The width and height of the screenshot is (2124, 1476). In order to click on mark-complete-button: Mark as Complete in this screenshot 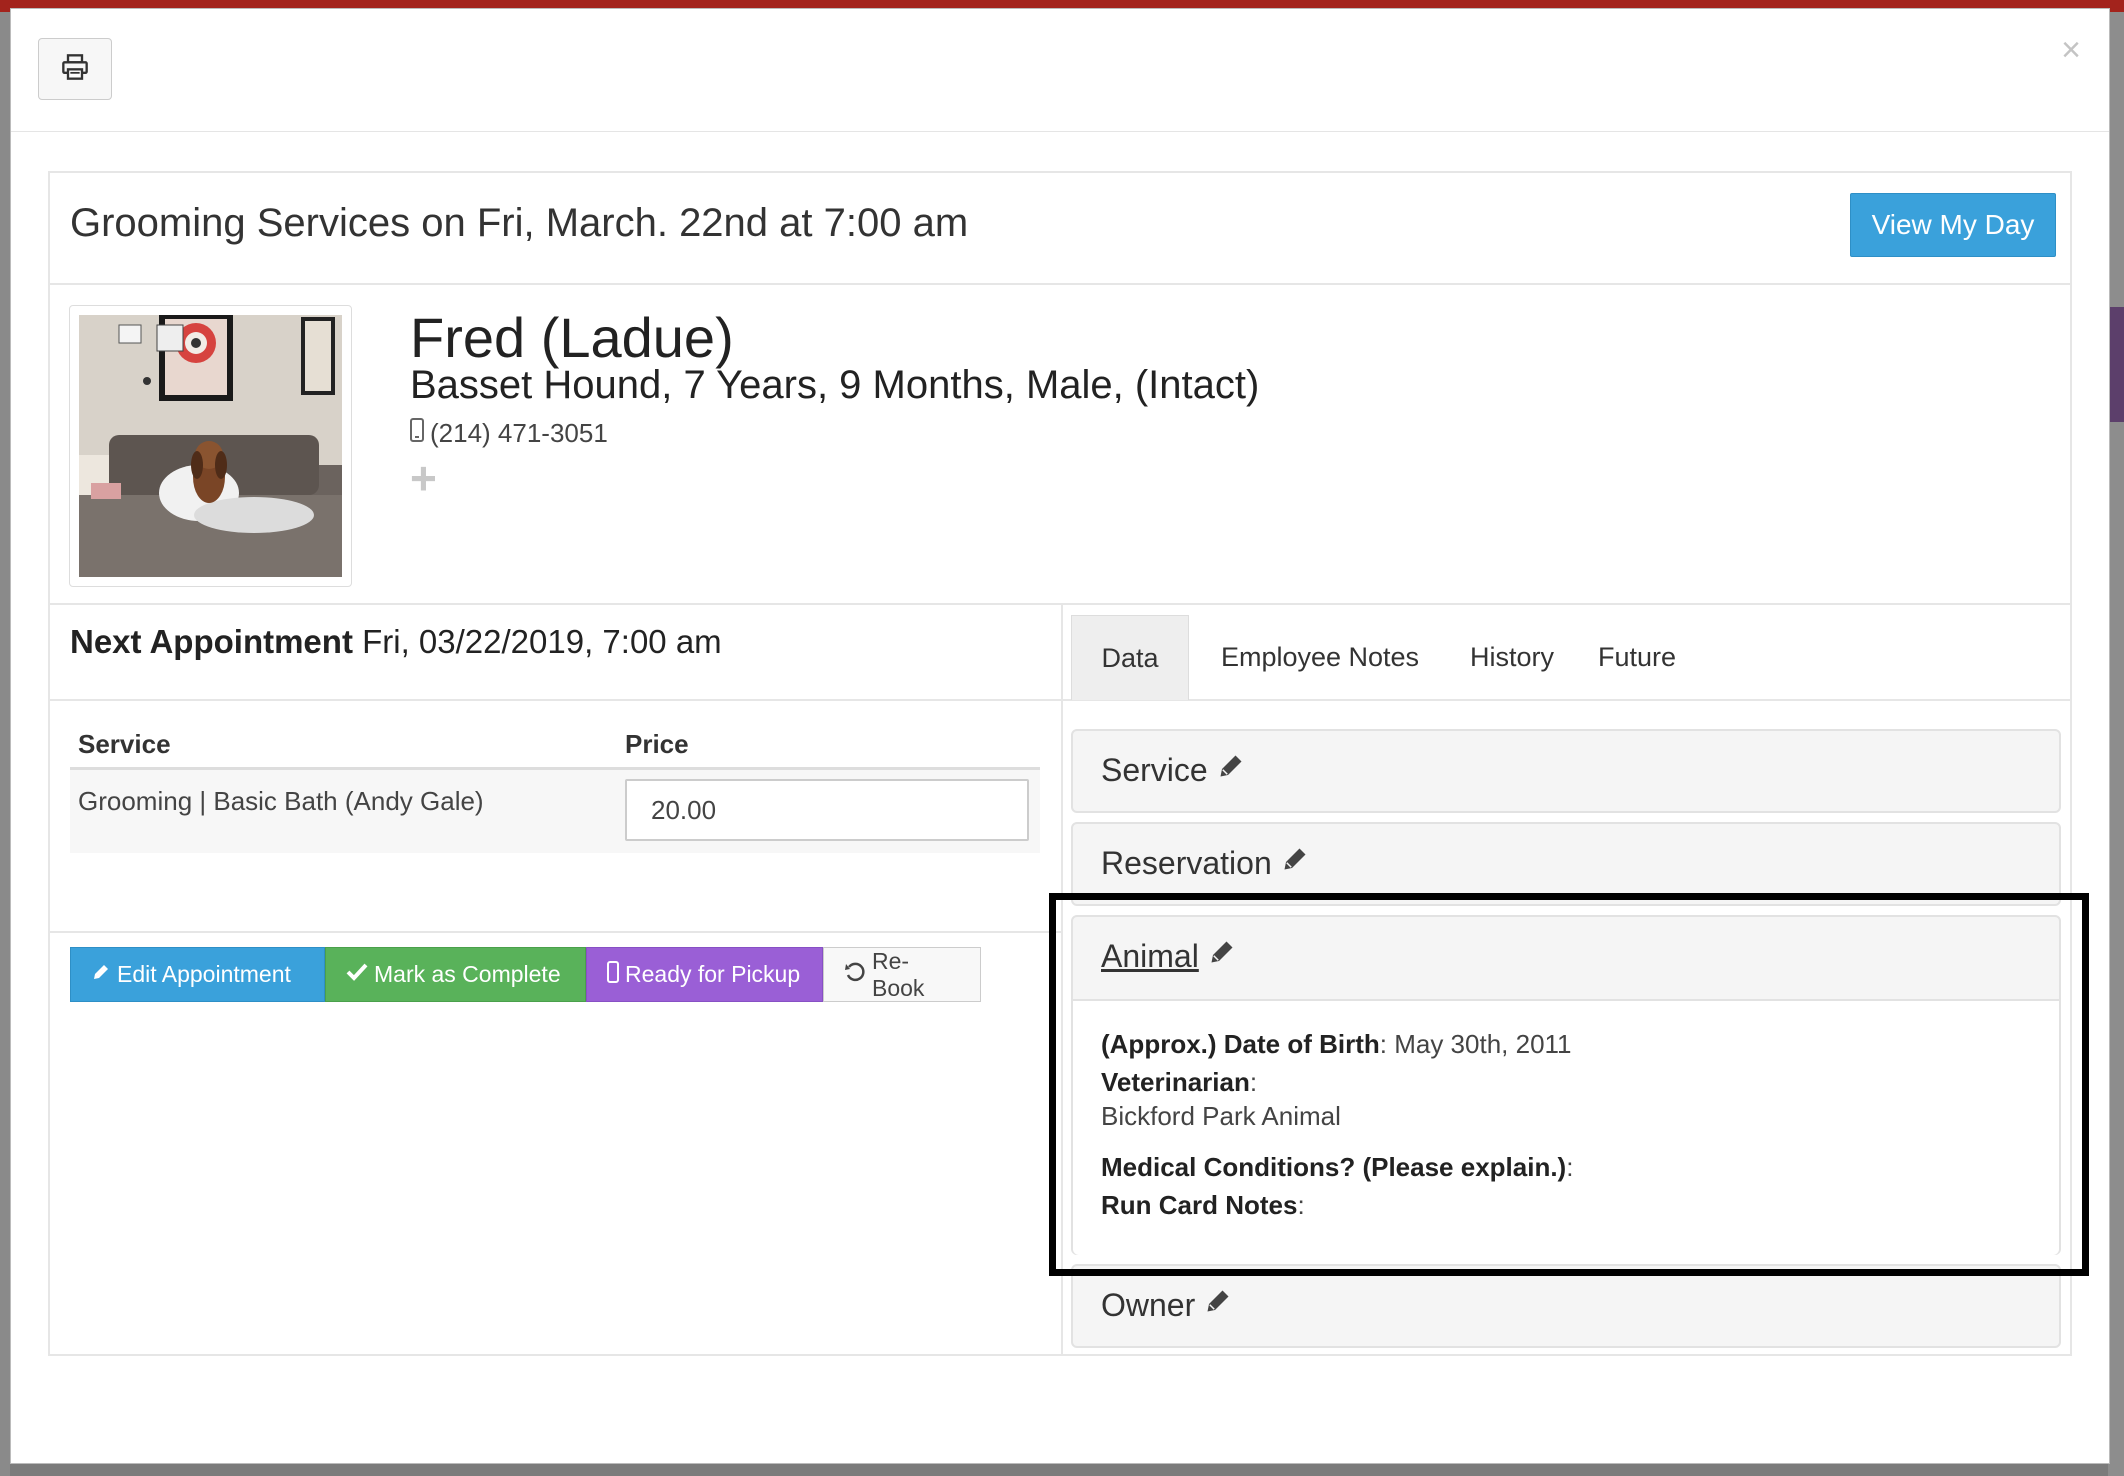, I will do `click(455, 974)`.